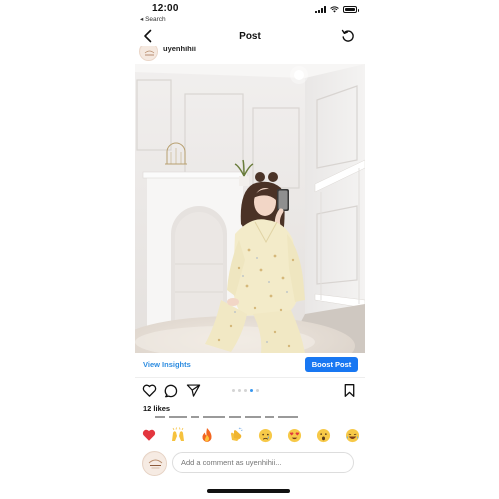  What do you see at coordinates (193, 390) in the screenshot?
I see `share-send-icon` at bounding box center [193, 390].